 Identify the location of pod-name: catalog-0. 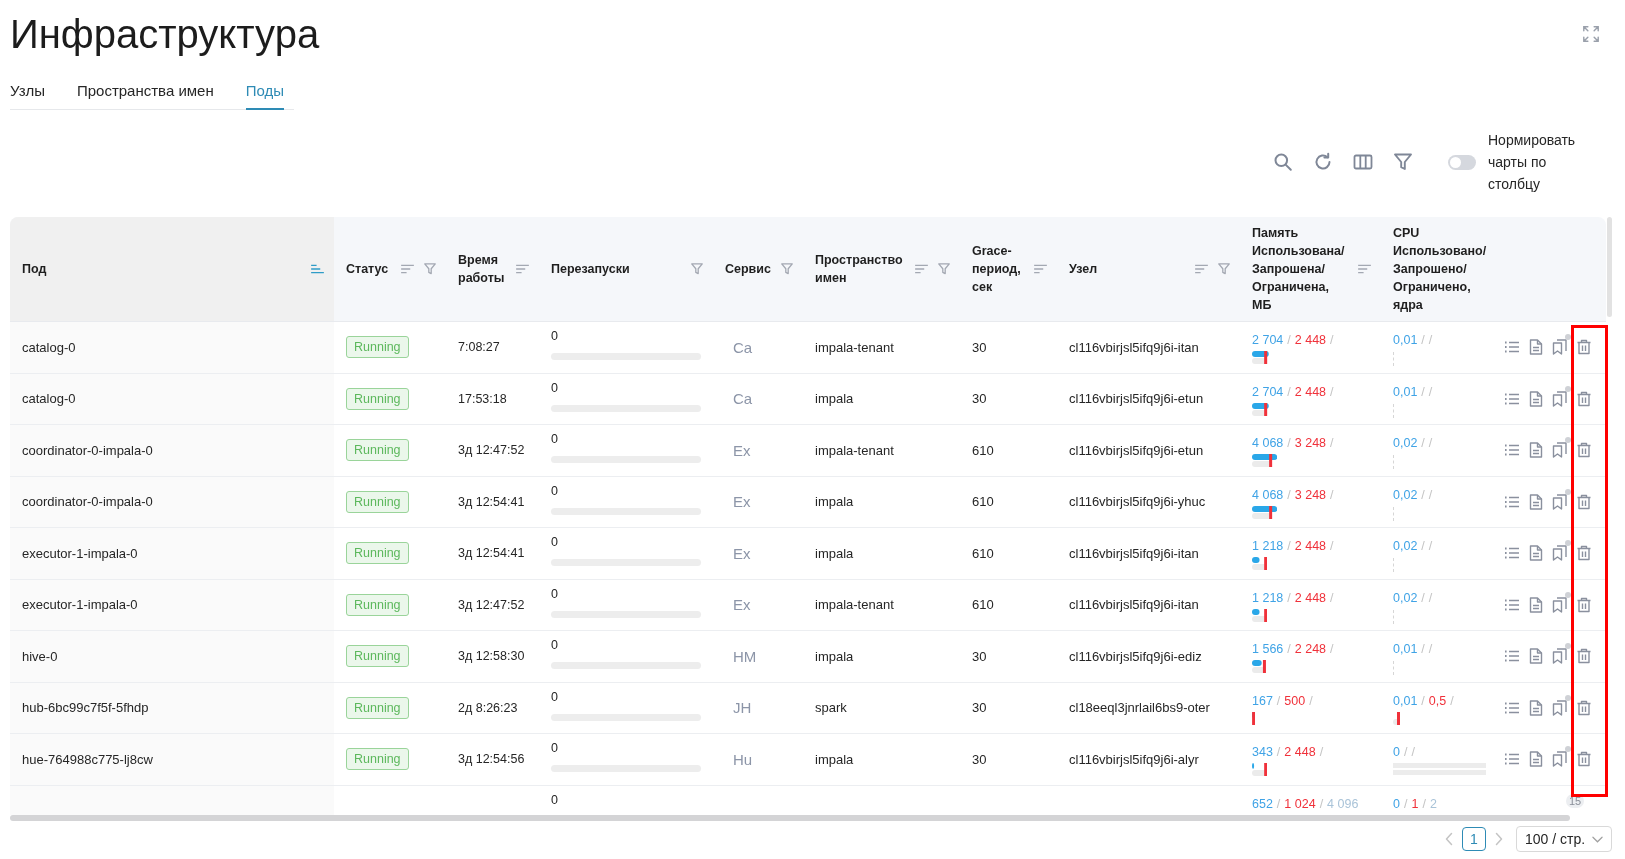
(49, 347).